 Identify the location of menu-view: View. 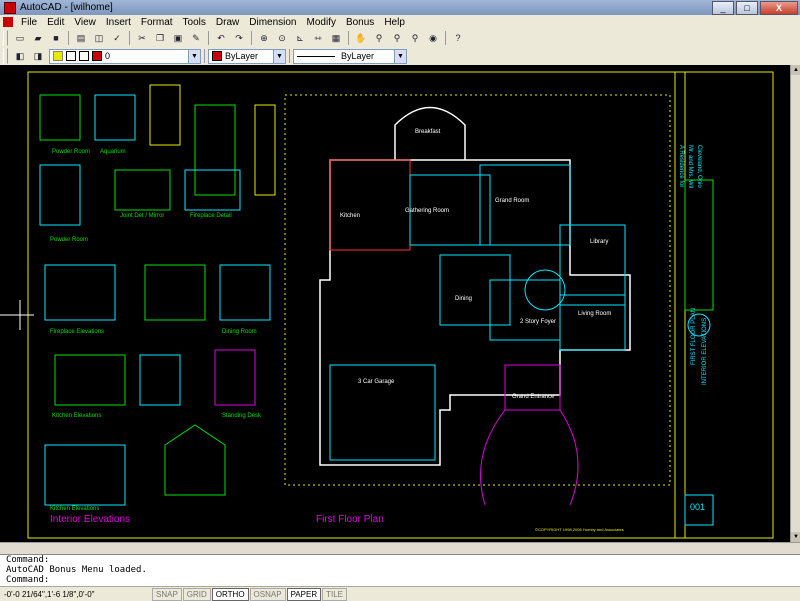
(85, 22).